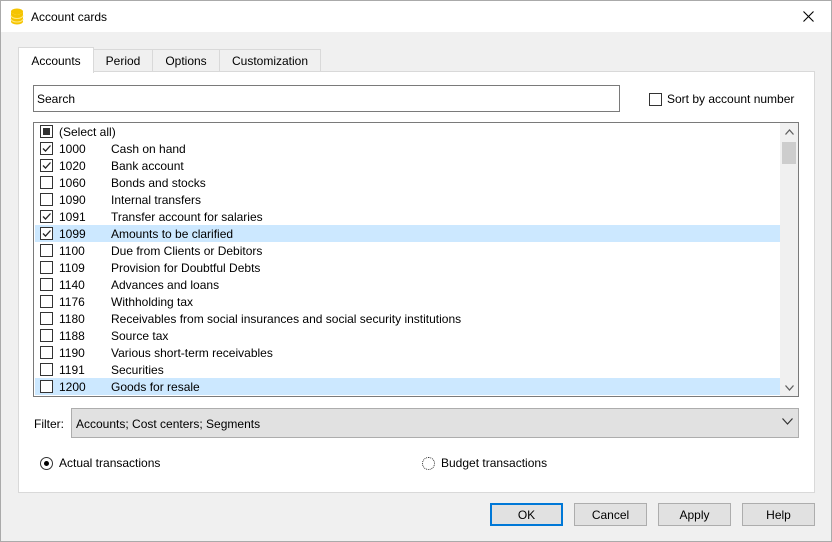 The height and width of the screenshot is (542, 832). I want to click on account-number: 1190, so click(72, 352).